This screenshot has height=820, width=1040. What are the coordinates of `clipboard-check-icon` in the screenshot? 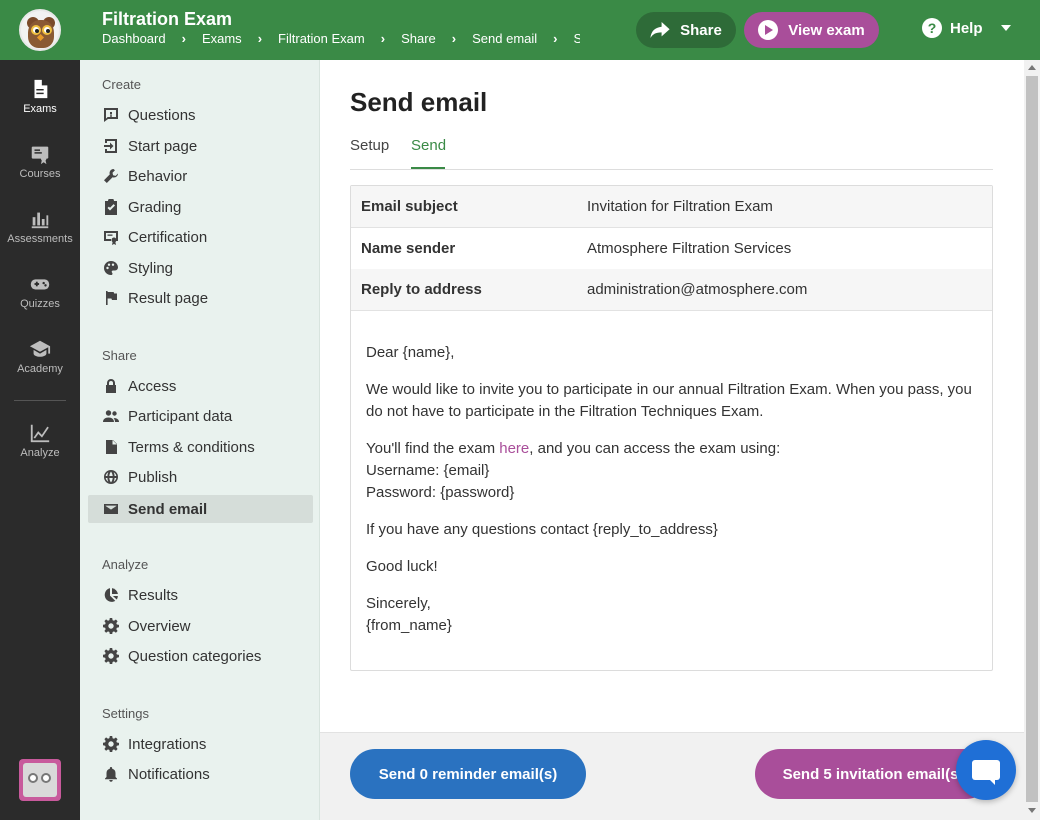 It's located at (111, 207).